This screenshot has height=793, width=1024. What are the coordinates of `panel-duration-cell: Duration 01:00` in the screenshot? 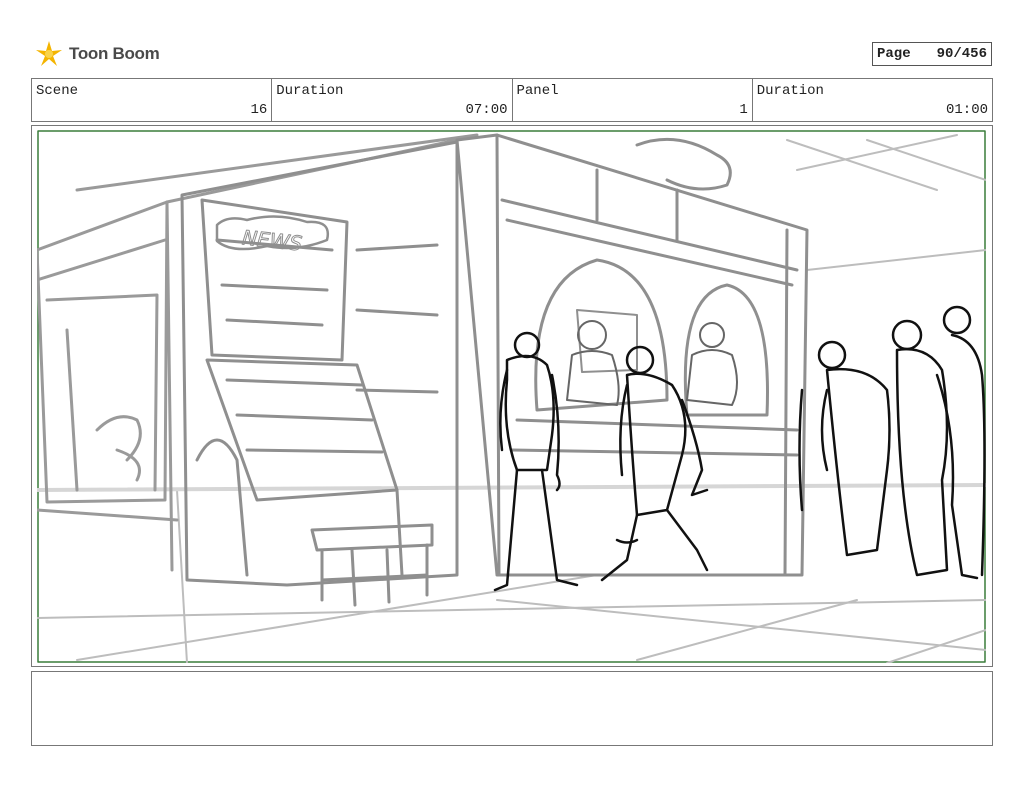 It's located at (872, 100).